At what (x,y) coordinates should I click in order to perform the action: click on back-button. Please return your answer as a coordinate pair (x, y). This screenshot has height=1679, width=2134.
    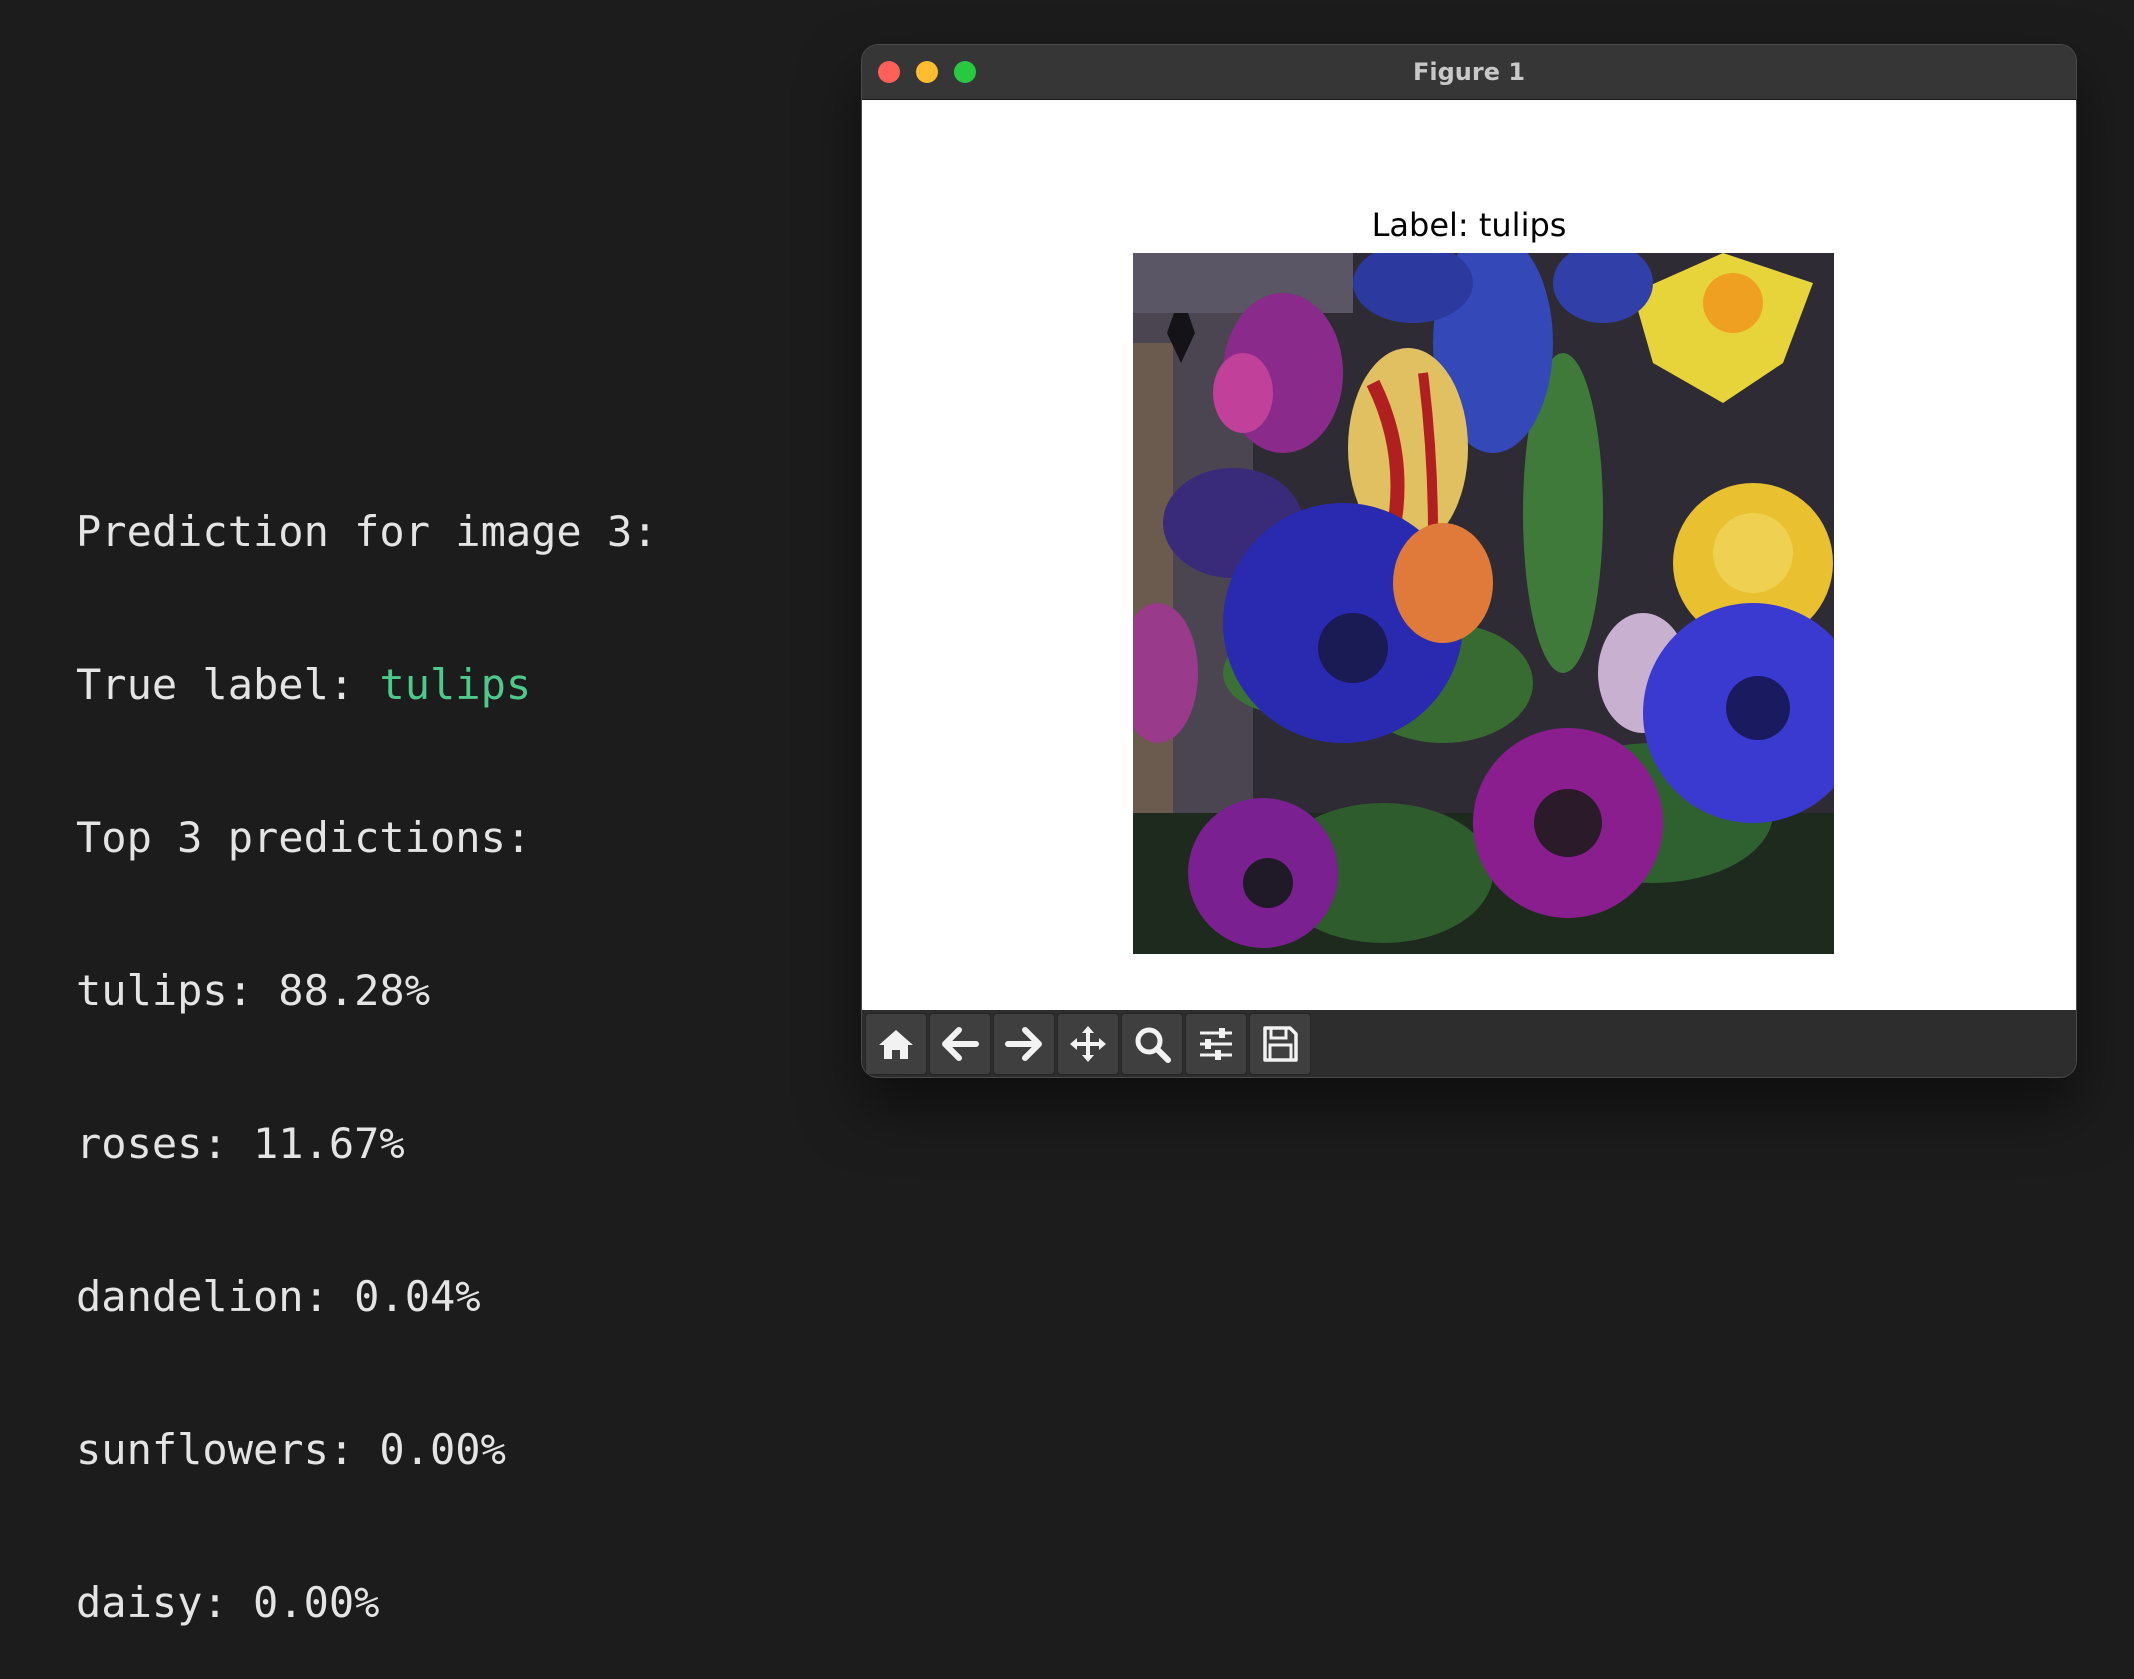
    Looking at the image, I should click on (960, 1044).